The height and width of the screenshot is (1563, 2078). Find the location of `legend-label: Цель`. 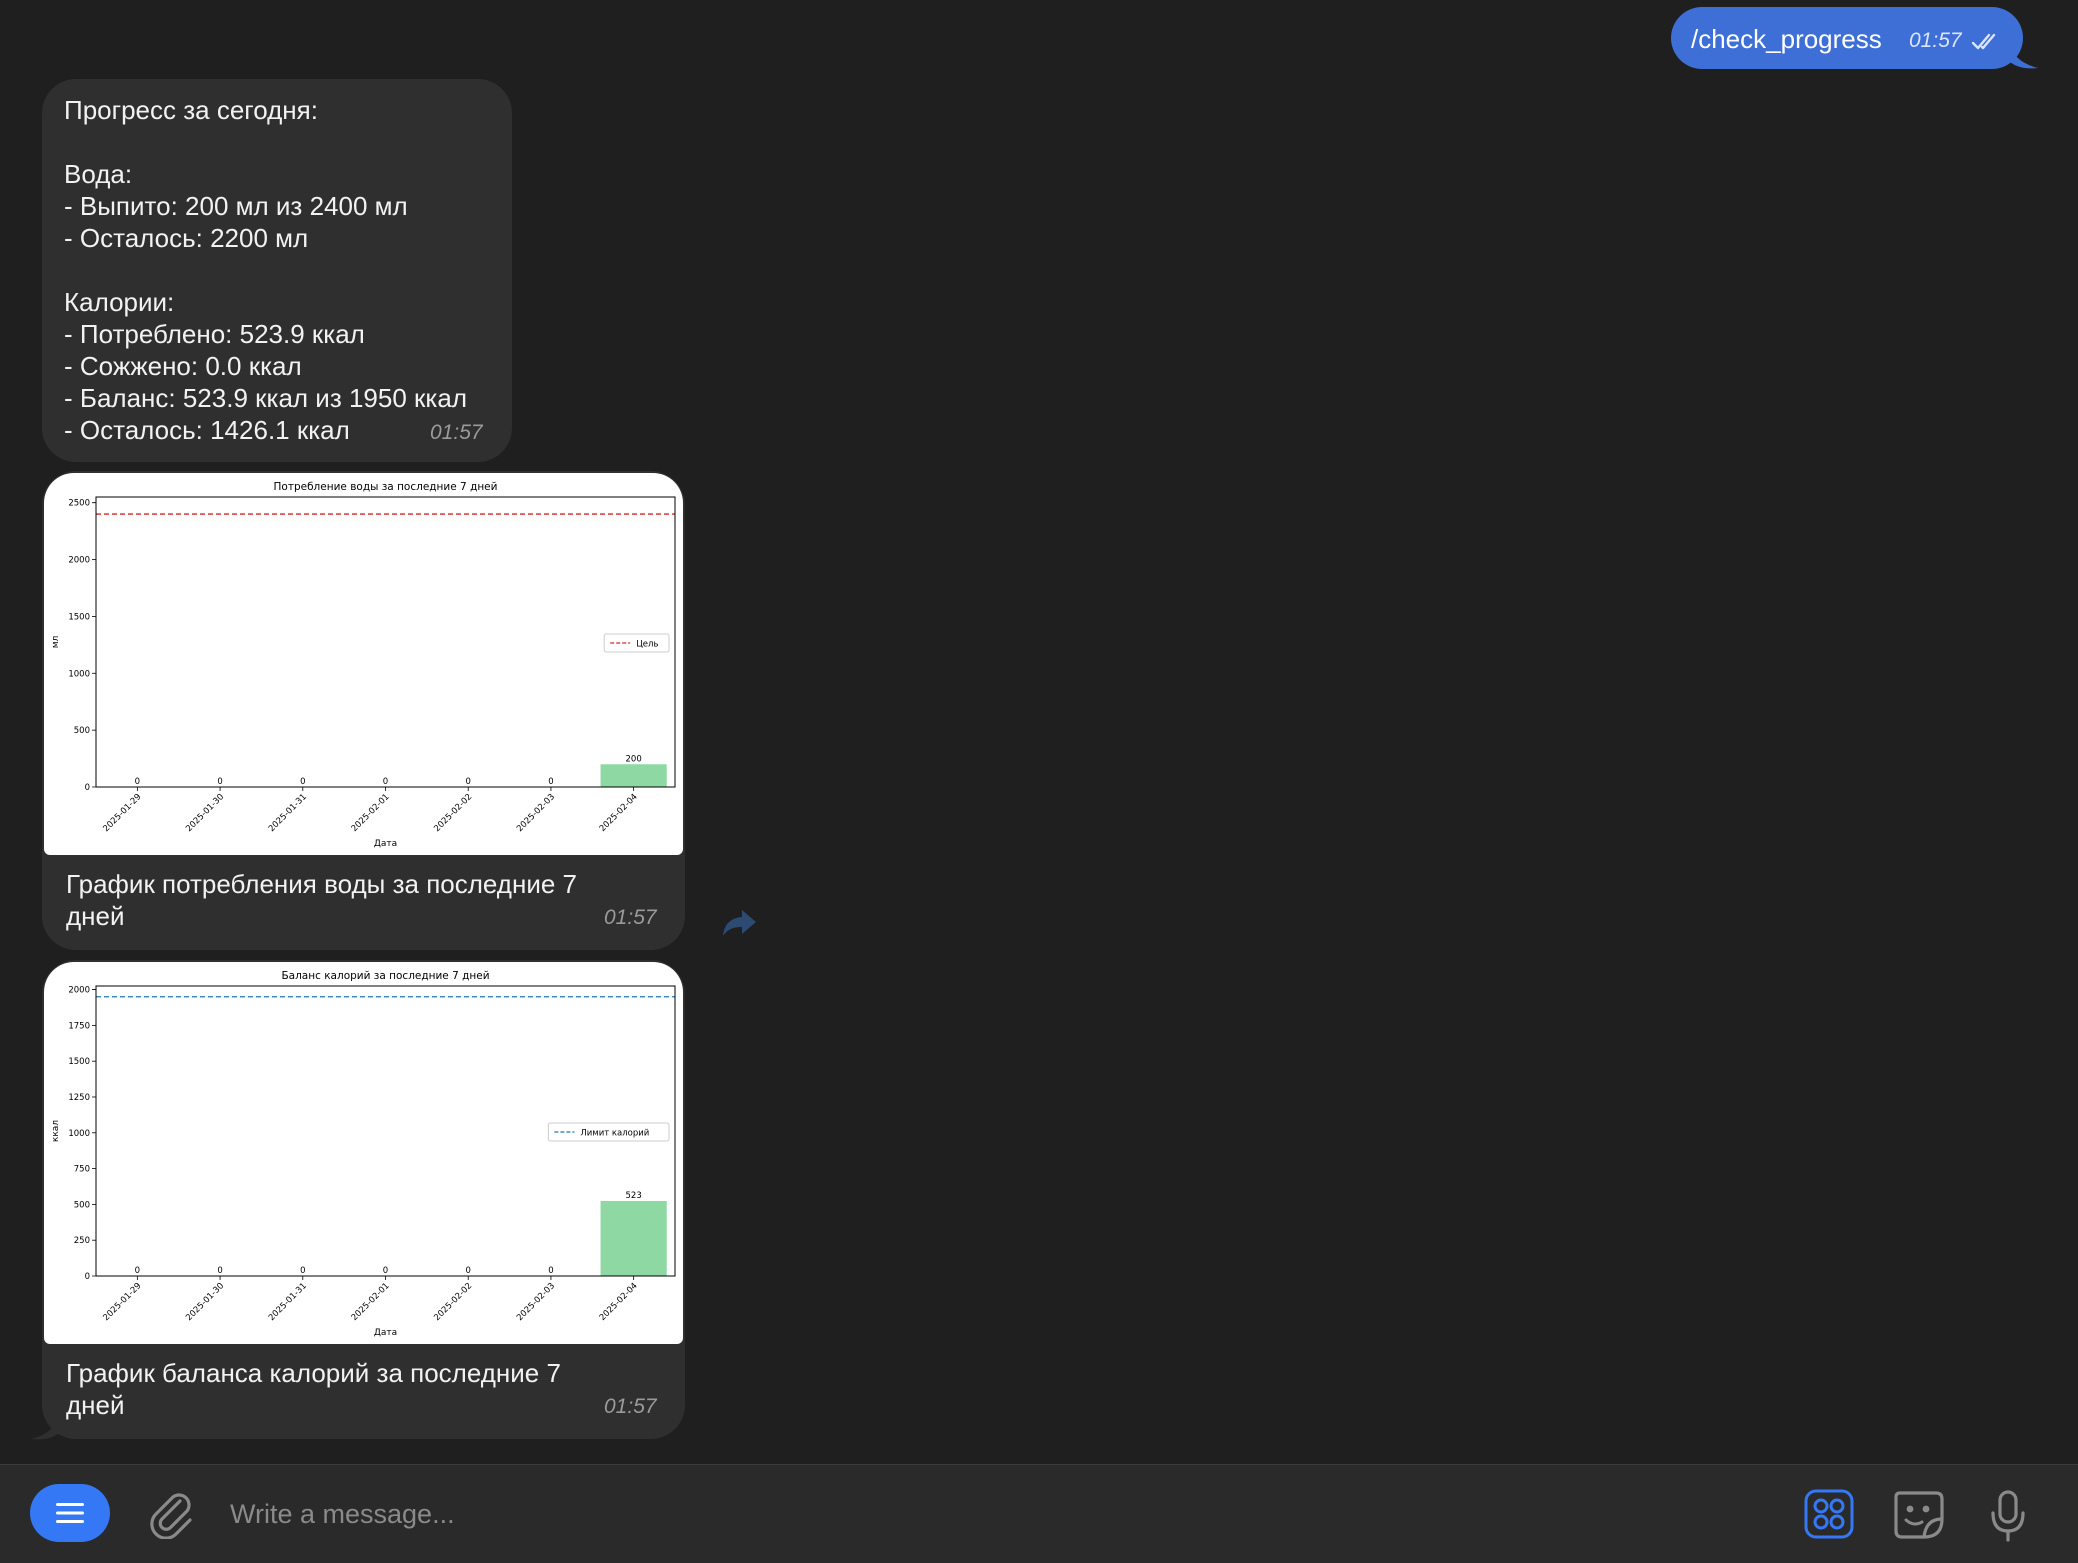

legend-label: Цель is located at coordinates (647, 645).